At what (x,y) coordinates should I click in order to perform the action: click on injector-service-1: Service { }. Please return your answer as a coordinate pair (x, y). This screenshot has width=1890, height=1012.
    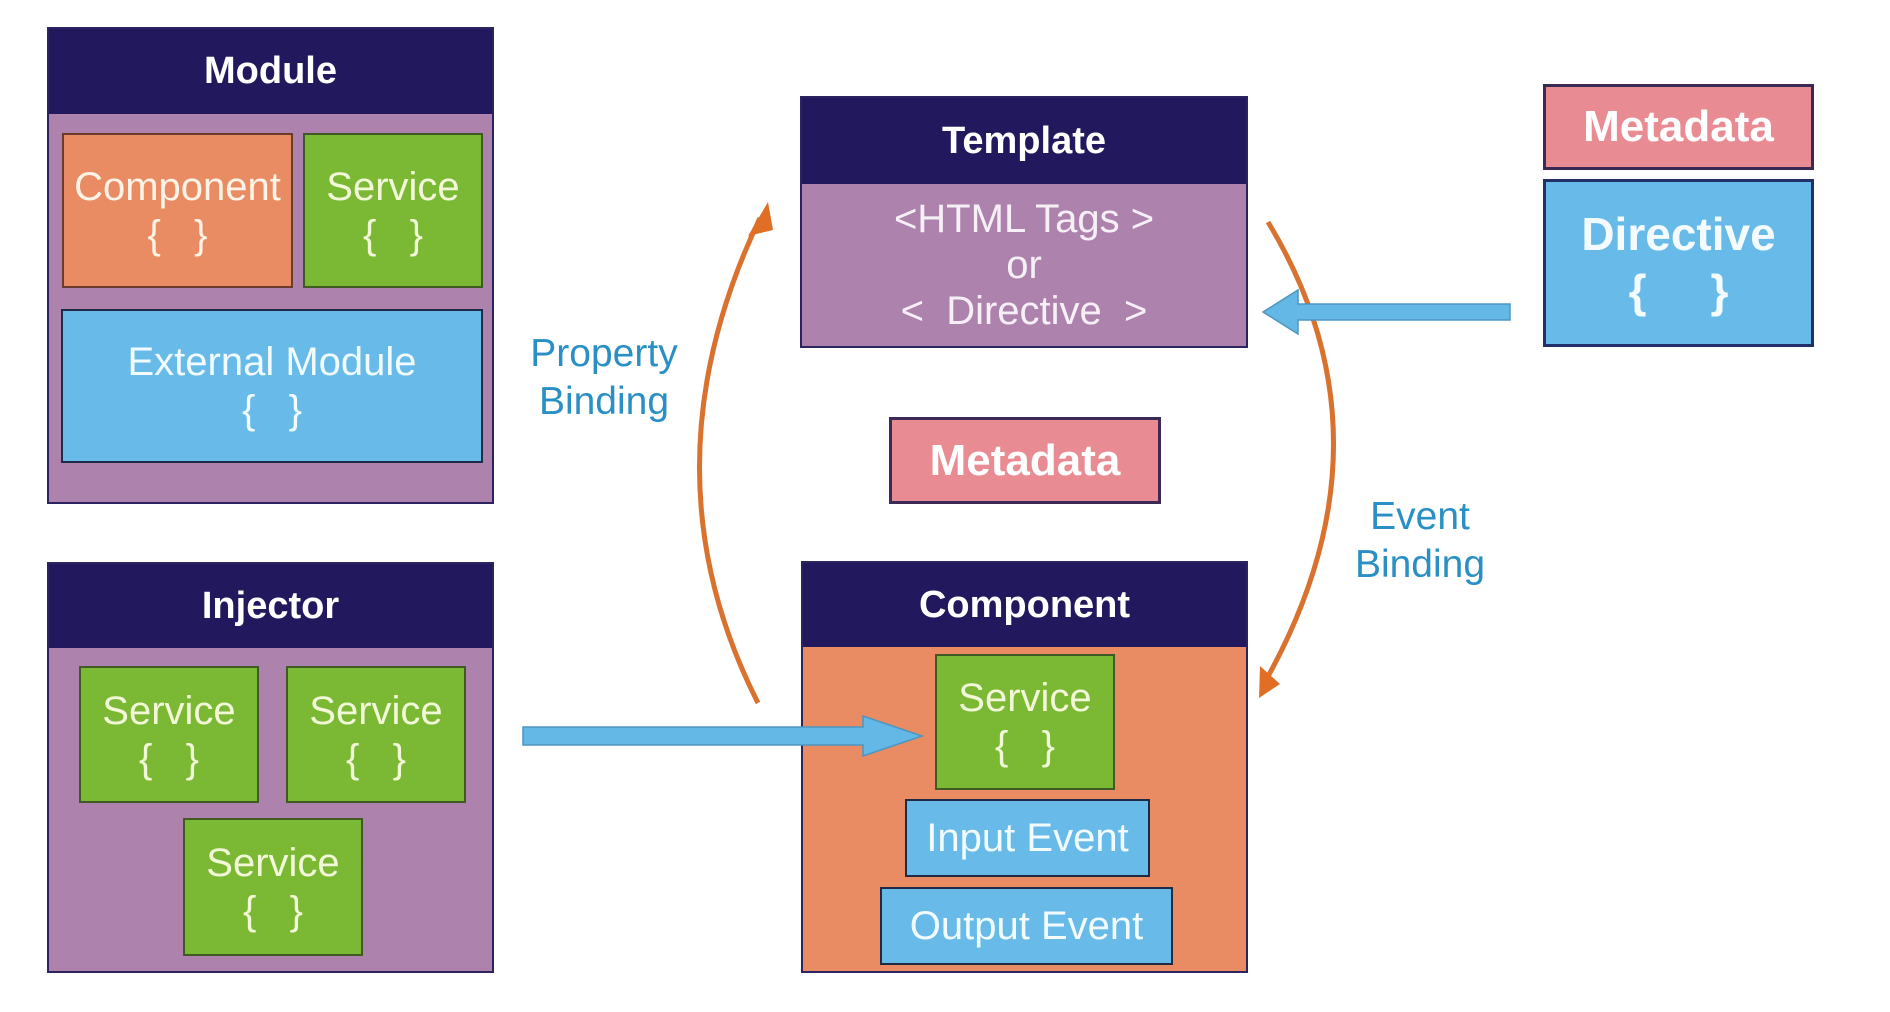
    Looking at the image, I should click on (169, 734).